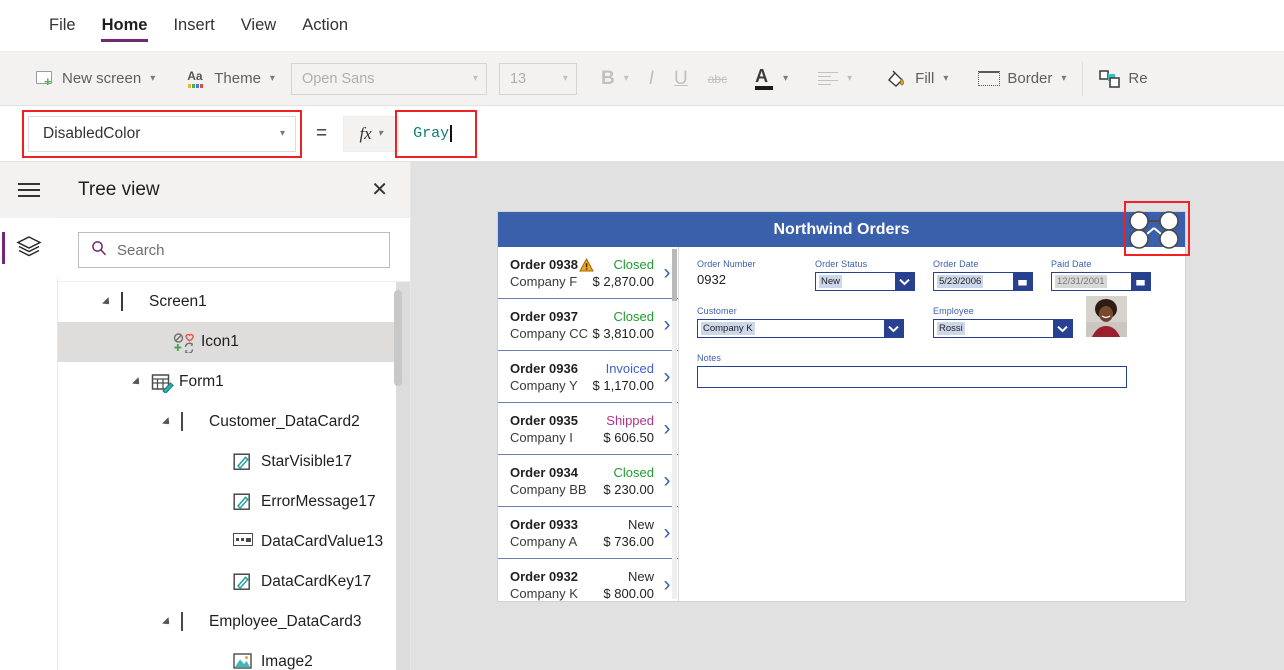 The height and width of the screenshot is (670, 1284). What do you see at coordinates (258, 26) in the screenshot?
I see `menu-item-view: View` at bounding box center [258, 26].